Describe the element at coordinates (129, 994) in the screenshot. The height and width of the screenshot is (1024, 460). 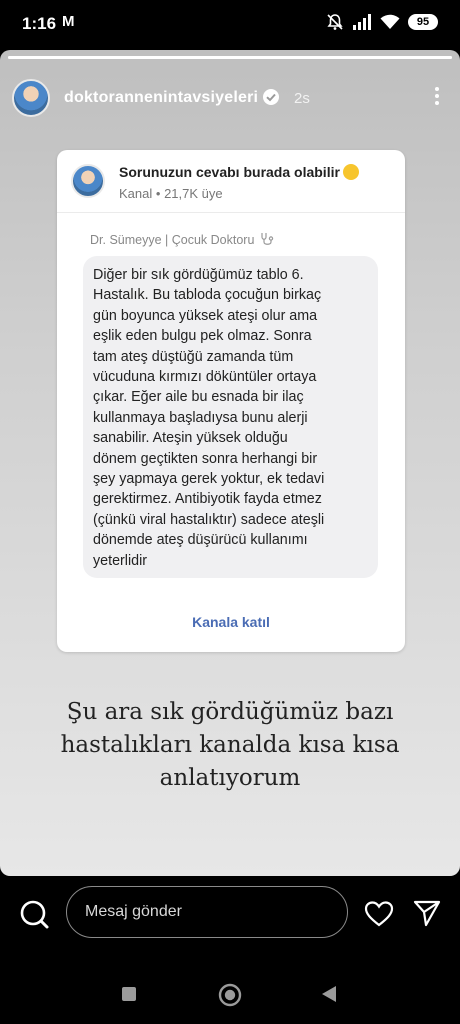
I see `recents-icon` at that location.